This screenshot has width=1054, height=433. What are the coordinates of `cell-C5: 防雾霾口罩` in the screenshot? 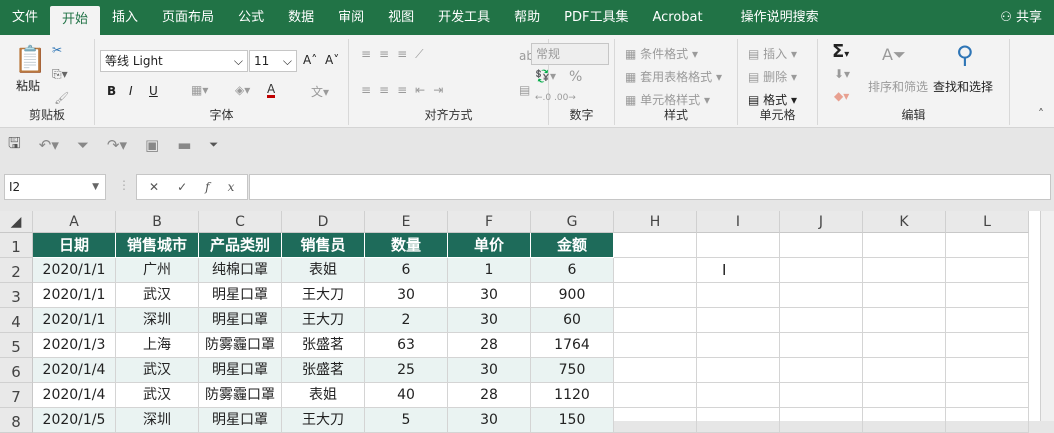 It's located at (240, 345).